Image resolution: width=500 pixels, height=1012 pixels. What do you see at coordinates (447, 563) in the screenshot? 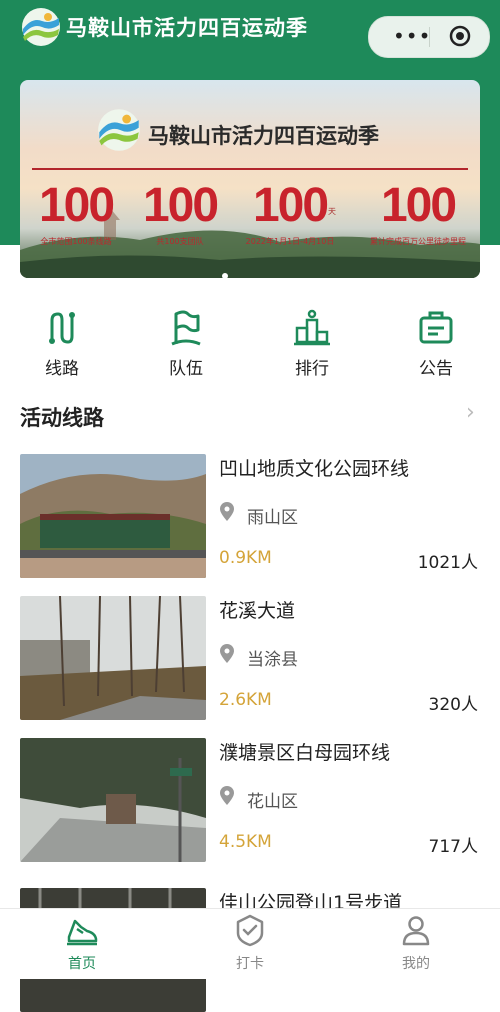
I see `route-participants: 1021人` at bounding box center [447, 563].